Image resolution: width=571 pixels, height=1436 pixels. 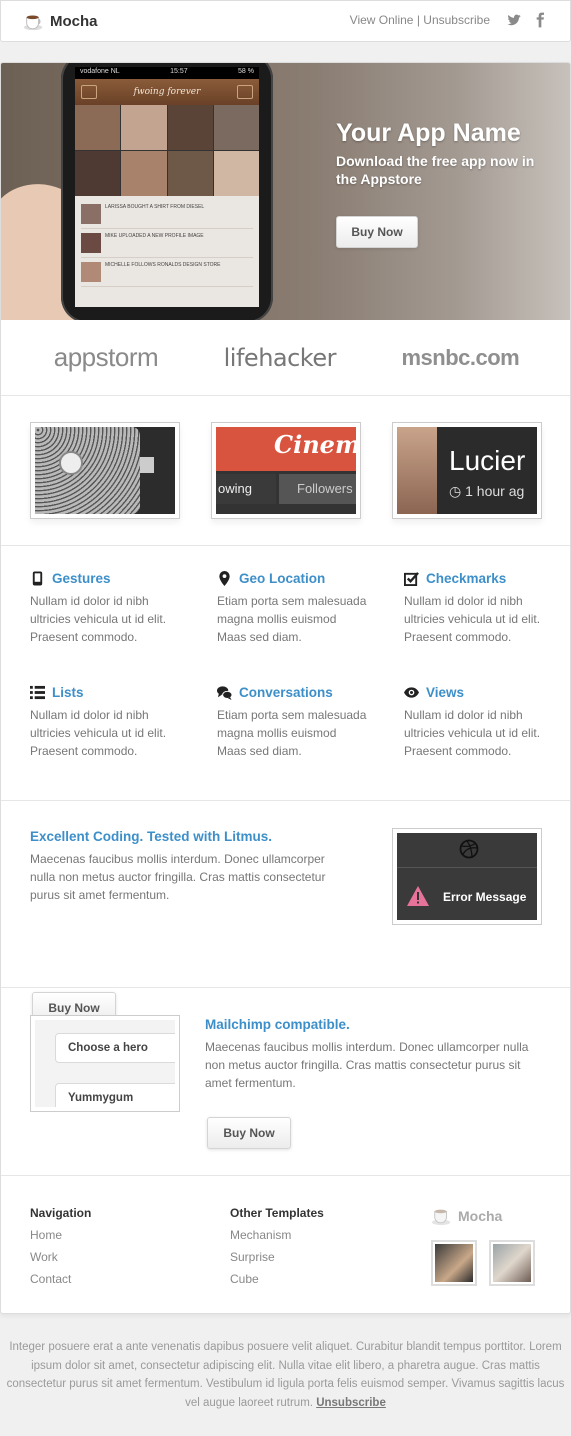 I want to click on cinema-title: Cinemat, so click(x=286, y=449).